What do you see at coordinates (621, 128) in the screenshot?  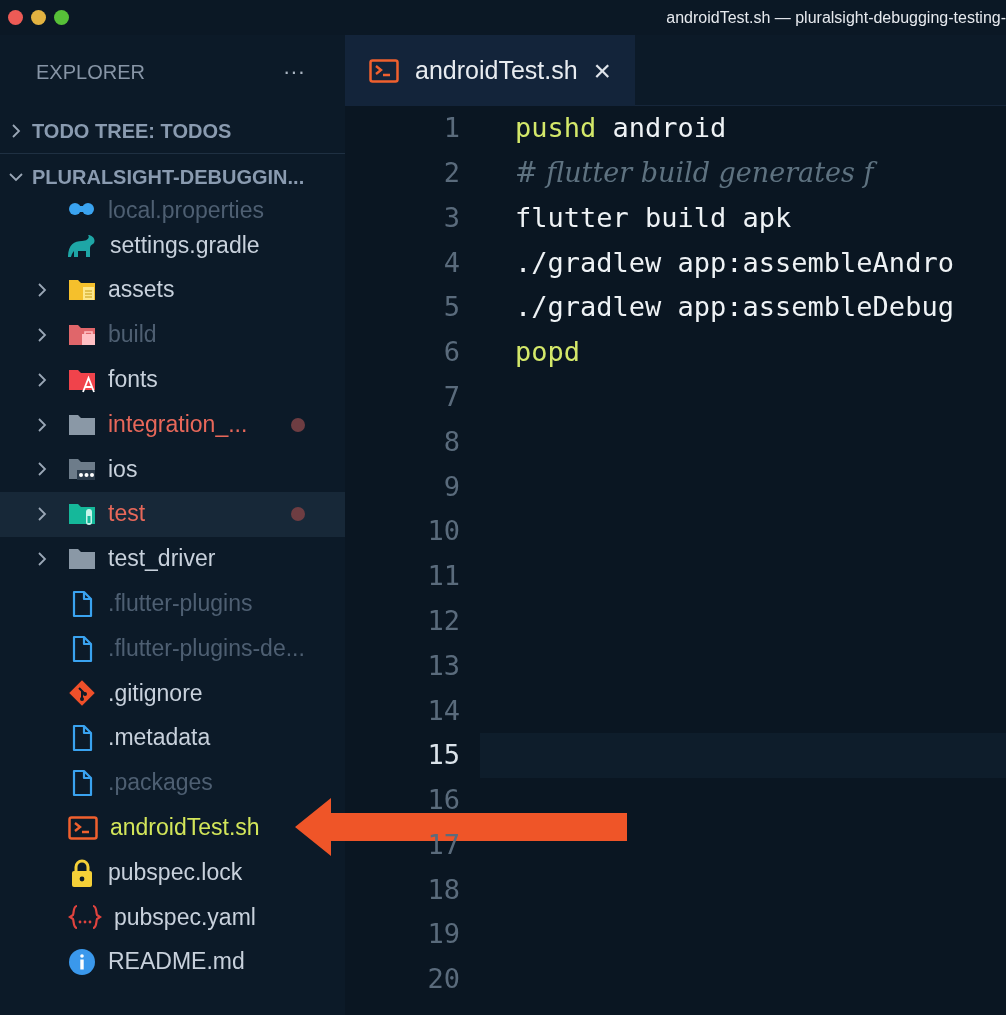 I see `code-line: pushd android` at bounding box center [621, 128].